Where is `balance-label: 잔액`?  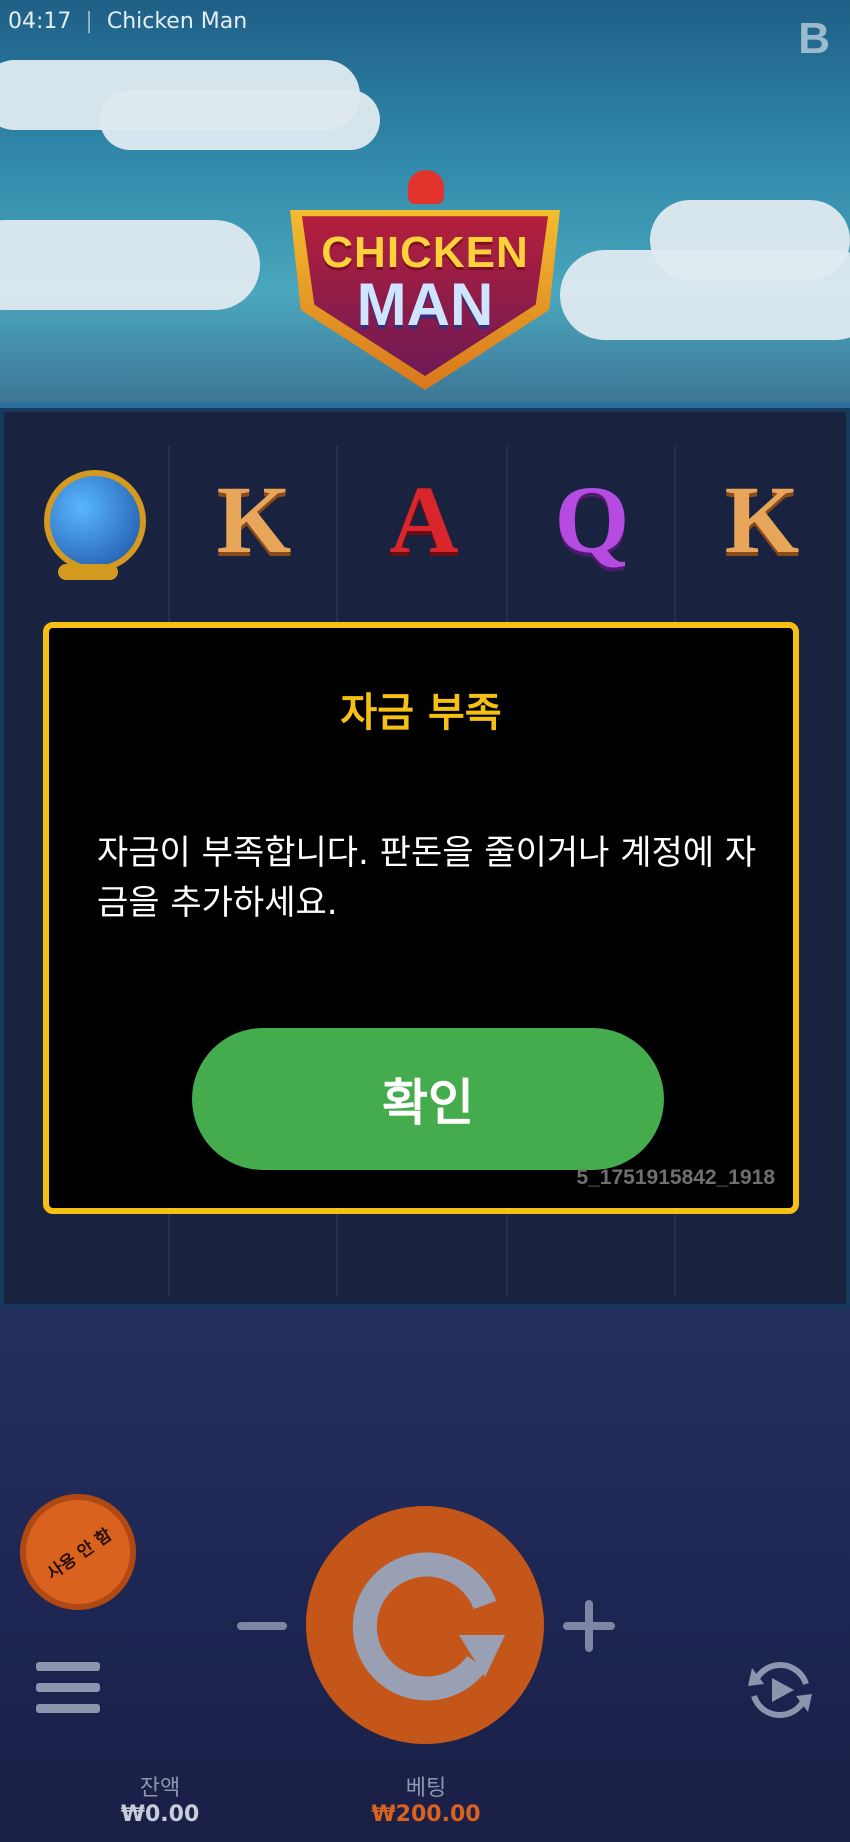 balance-label: 잔액 is located at coordinates (160, 1788).